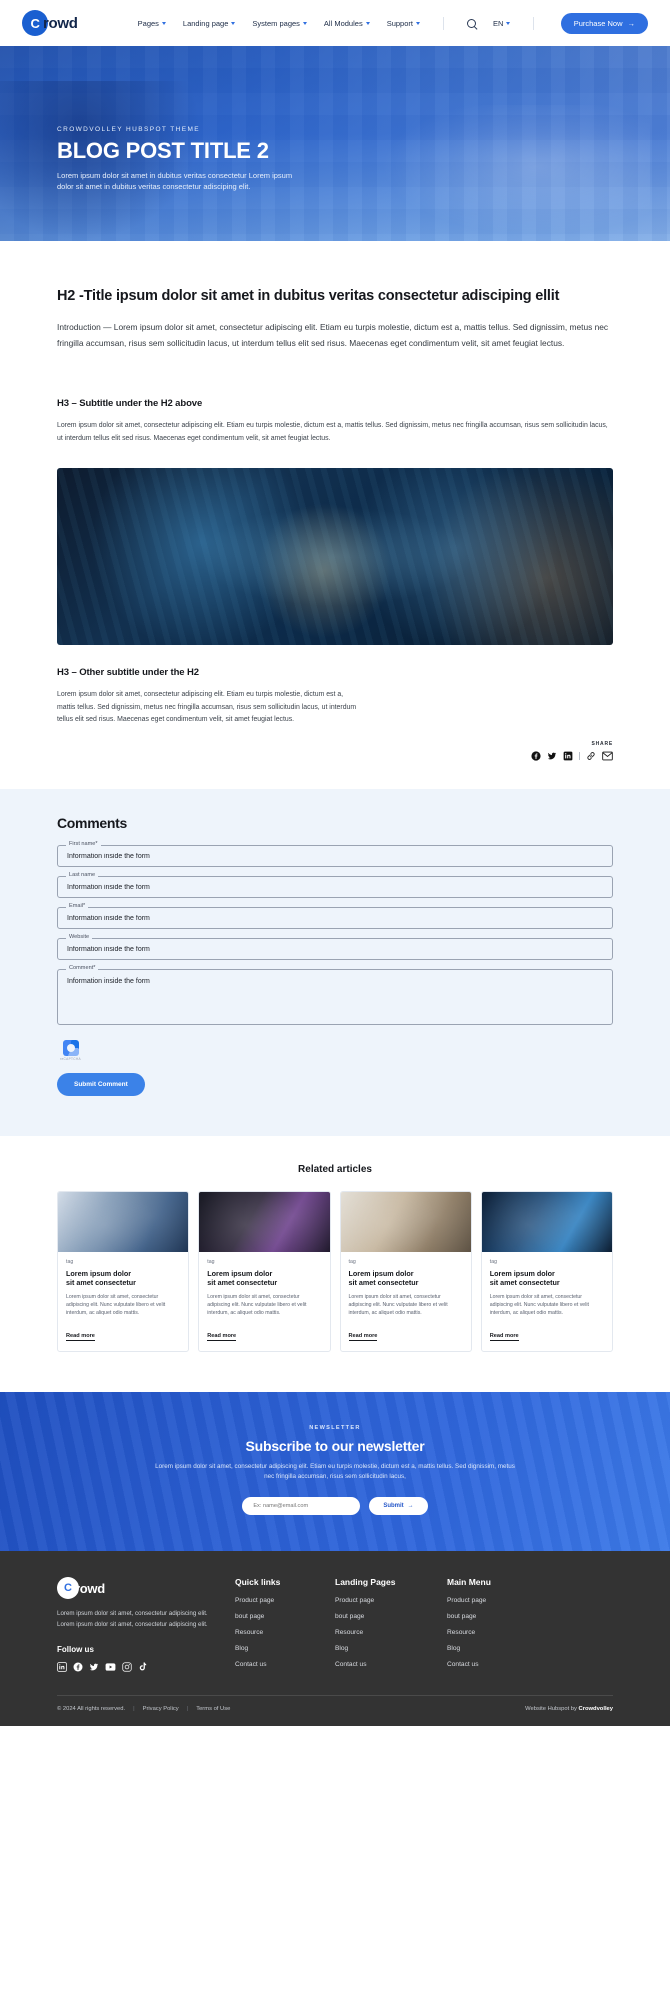  Describe the element at coordinates (146, 1588) in the screenshot. I see `footer-logo: C rowd` at that location.